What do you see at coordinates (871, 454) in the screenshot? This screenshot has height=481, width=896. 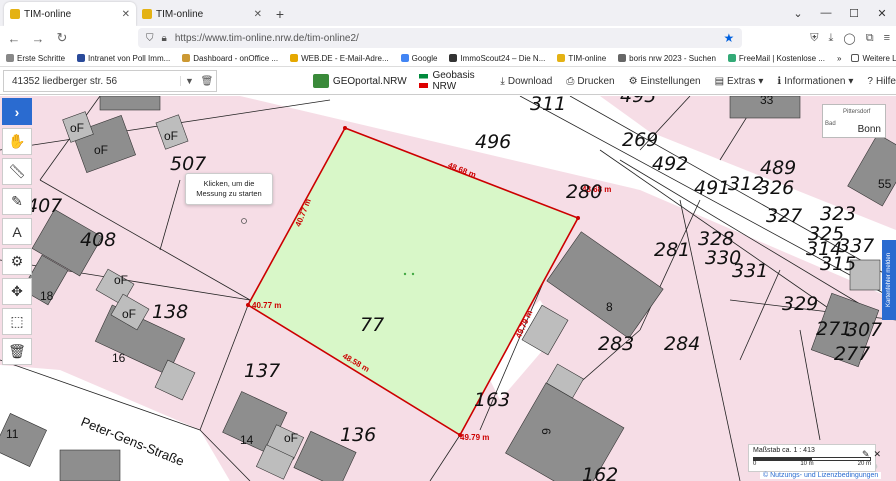 I see `scale-tools: ✎ ✕` at bounding box center [871, 454].